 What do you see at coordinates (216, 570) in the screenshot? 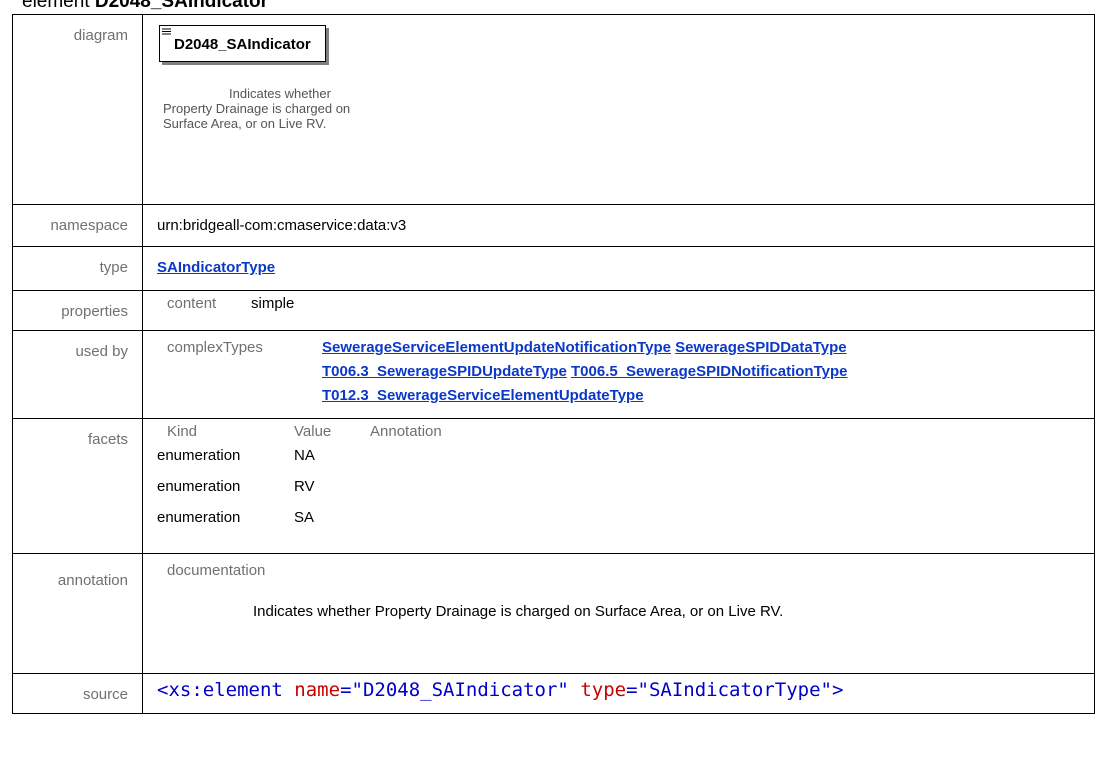
I see `annotation-key: documentation` at bounding box center [216, 570].